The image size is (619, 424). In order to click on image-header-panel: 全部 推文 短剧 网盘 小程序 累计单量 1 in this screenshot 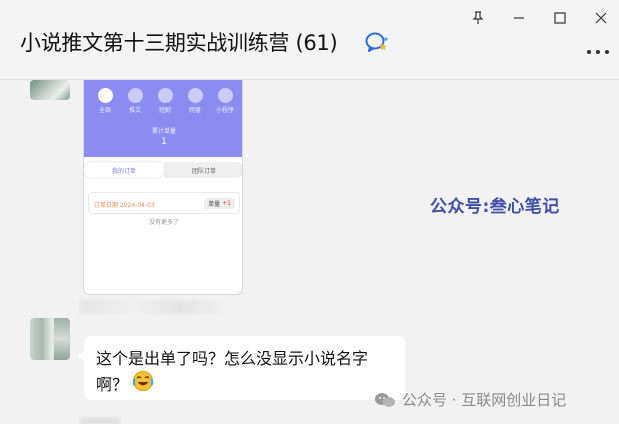, I will do `click(163, 118)`.